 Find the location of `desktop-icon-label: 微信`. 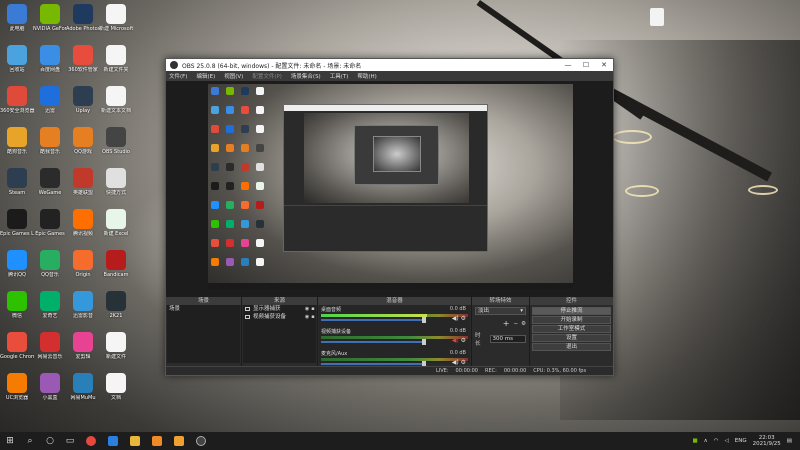

desktop-icon-label: 微信 is located at coordinates (16, 316).